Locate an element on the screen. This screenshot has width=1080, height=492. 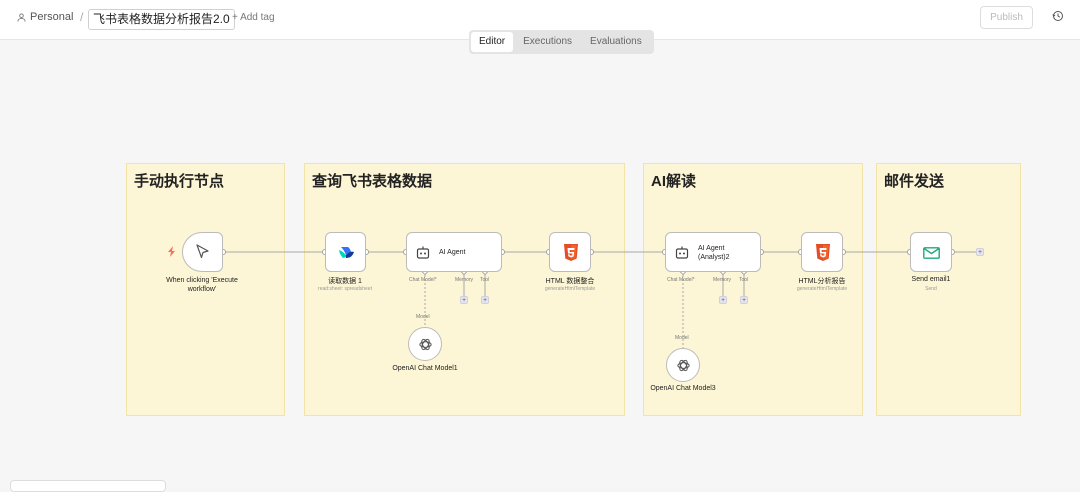
node-title: HTML分析报告 is located at coordinates (822, 281).